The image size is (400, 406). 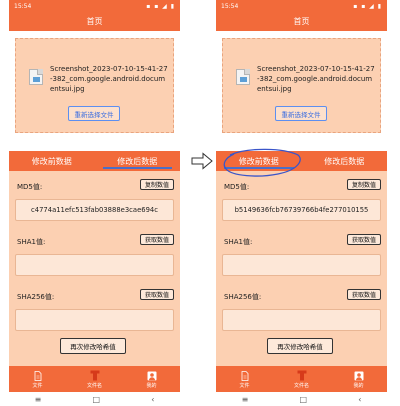 I want to click on md5-value: b5149636fcb76739766b4fe277010155, so click(x=301, y=210).